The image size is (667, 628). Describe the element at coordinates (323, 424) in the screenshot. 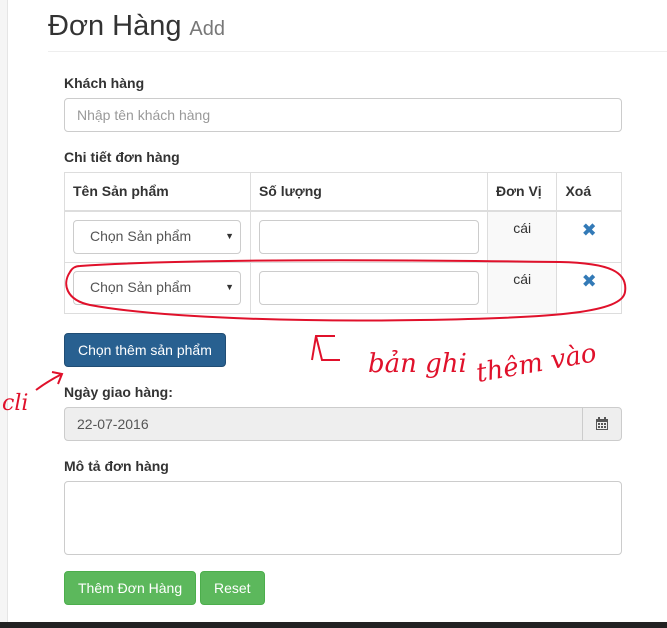

I see `delivery-date-input: 22-07-2016` at that location.